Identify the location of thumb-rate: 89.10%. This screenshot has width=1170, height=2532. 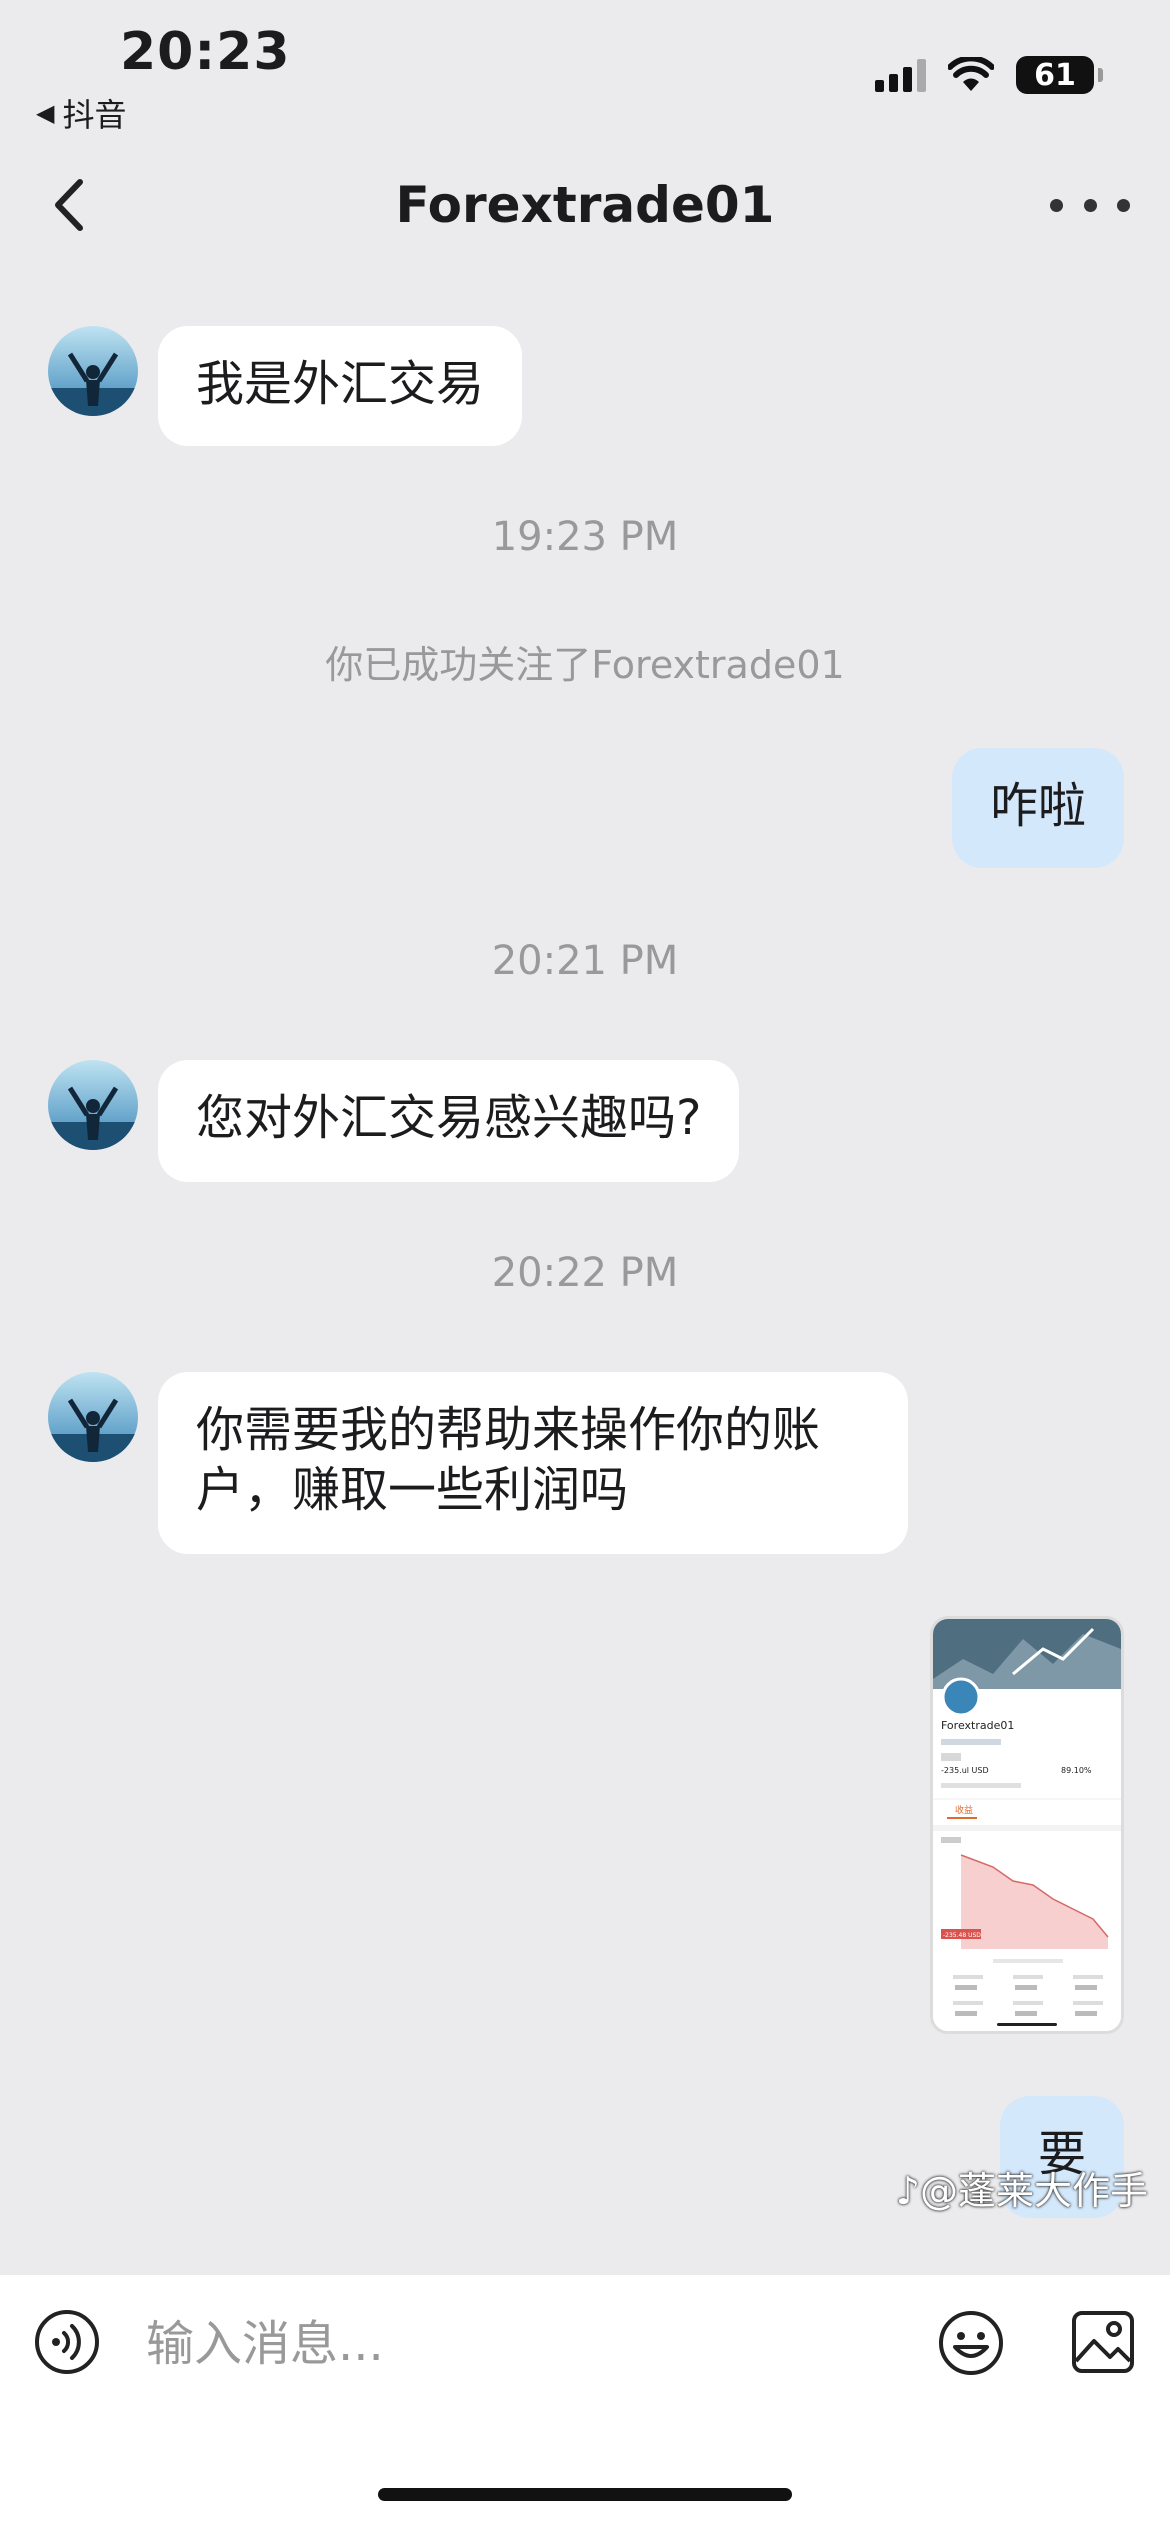
(1076, 1770).